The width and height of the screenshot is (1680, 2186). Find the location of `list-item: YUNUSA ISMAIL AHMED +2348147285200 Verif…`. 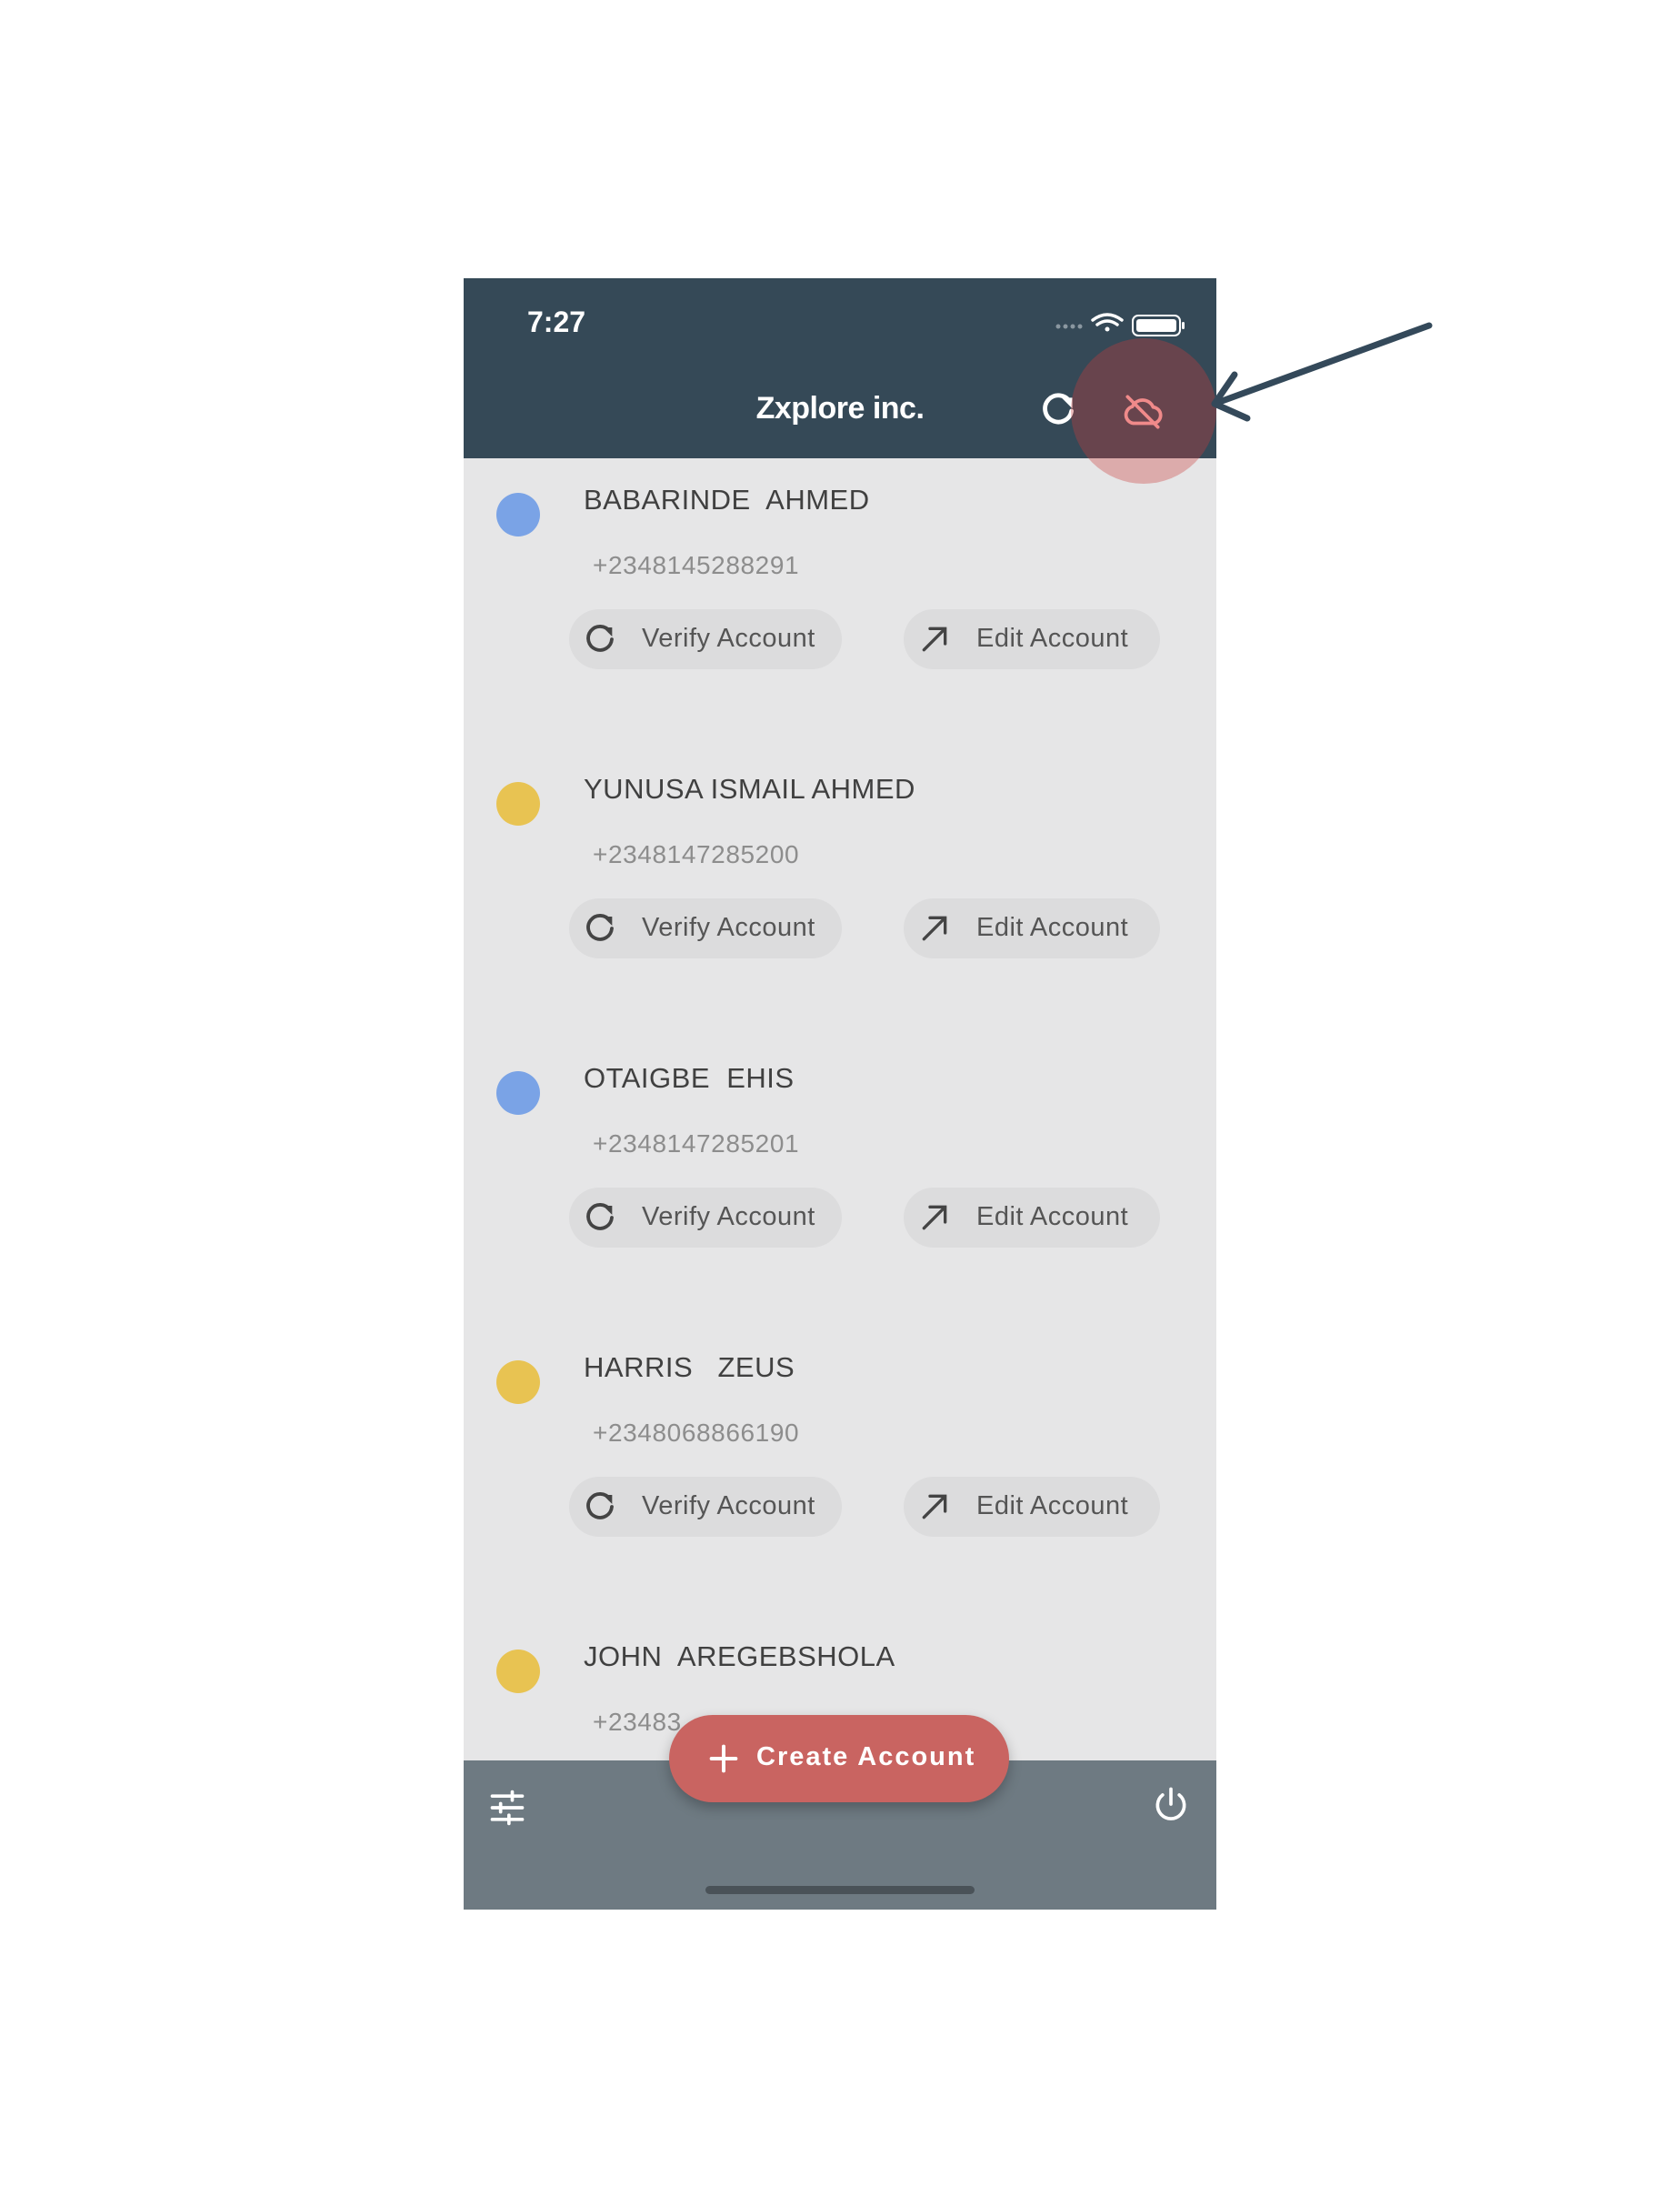

list-item: YUNUSA ISMAIL AHMED +2348147285200 Verif… is located at coordinates (840, 892).